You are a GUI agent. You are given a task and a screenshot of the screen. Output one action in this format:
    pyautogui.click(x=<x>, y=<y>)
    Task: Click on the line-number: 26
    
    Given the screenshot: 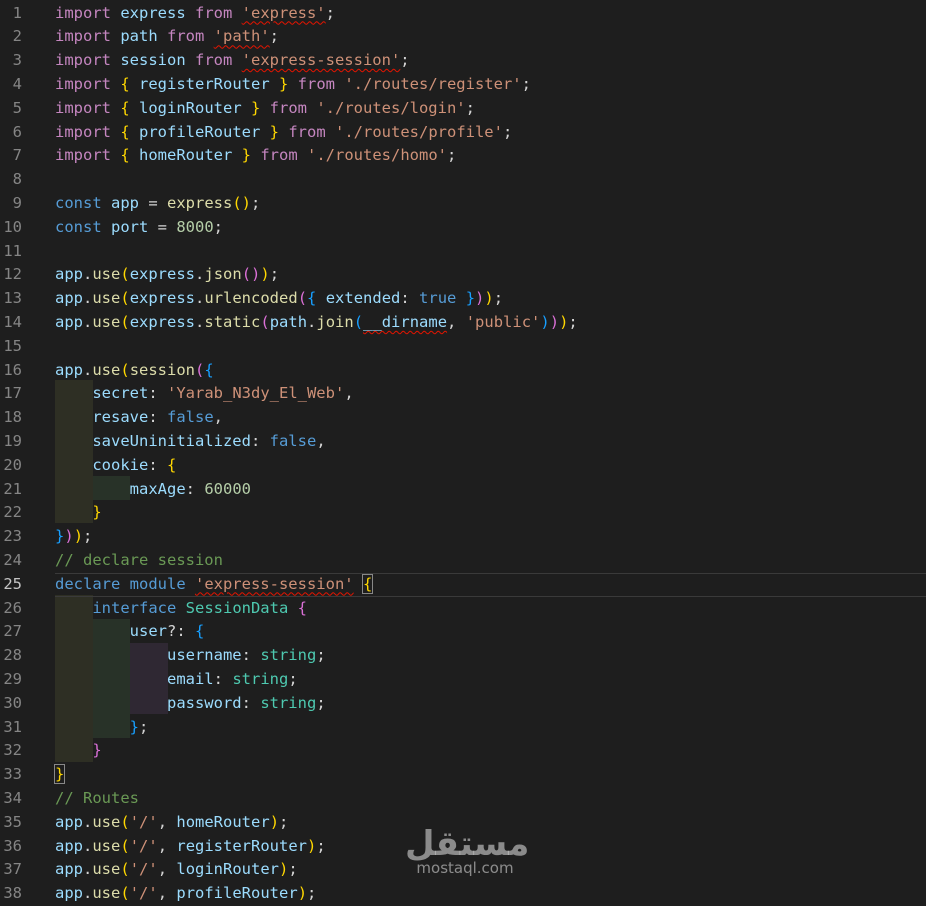 What is the action you would take?
    pyautogui.click(x=12, y=607)
    